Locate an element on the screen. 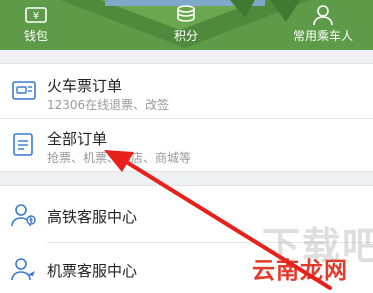 The image size is (373, 293). flight-support-icon is located at coordinates (24, 271).